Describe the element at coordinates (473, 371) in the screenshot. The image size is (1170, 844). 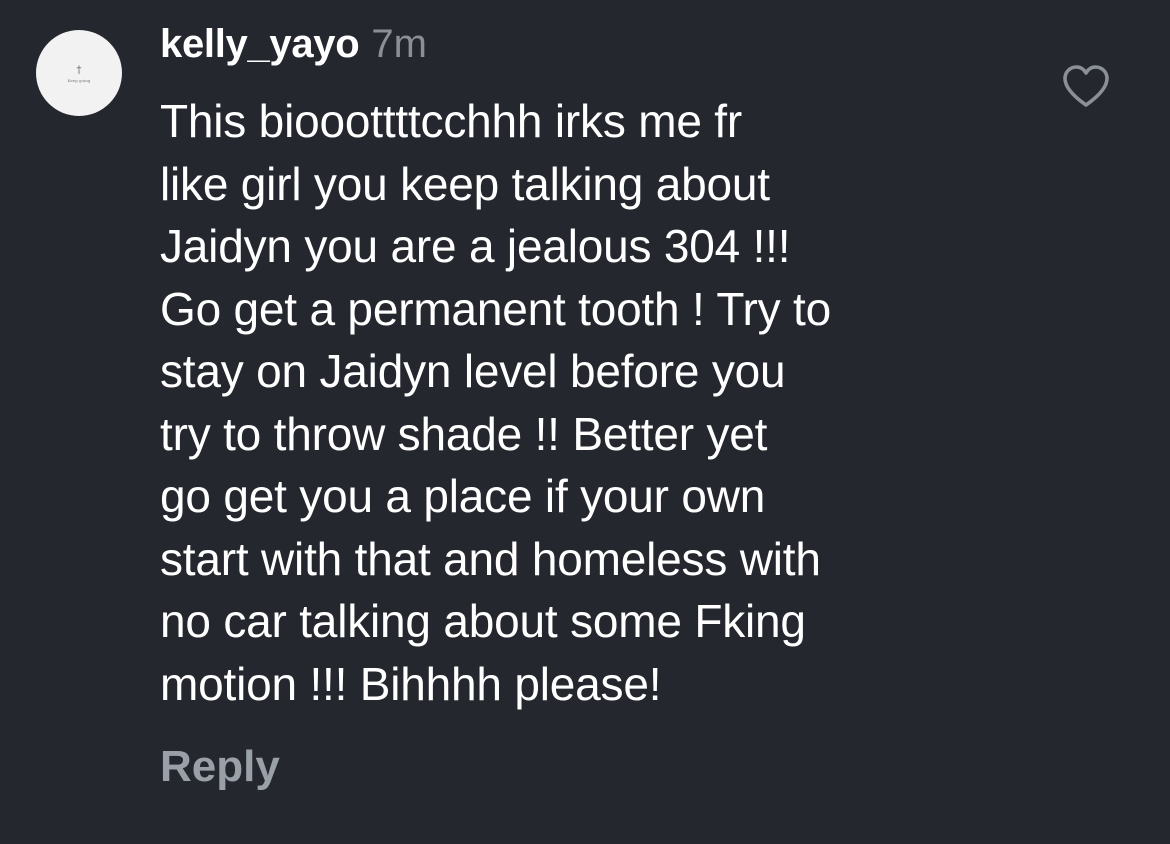
I see `comment-line: stay on Jaidyn level before you` at that location.